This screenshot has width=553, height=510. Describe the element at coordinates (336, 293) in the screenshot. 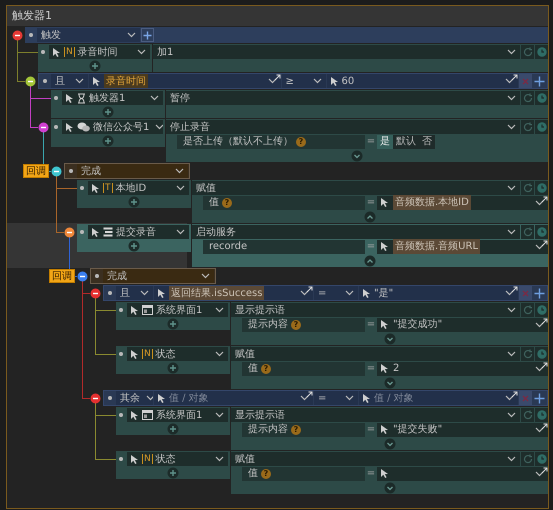

I see `compare-dropdown: =` at that location.